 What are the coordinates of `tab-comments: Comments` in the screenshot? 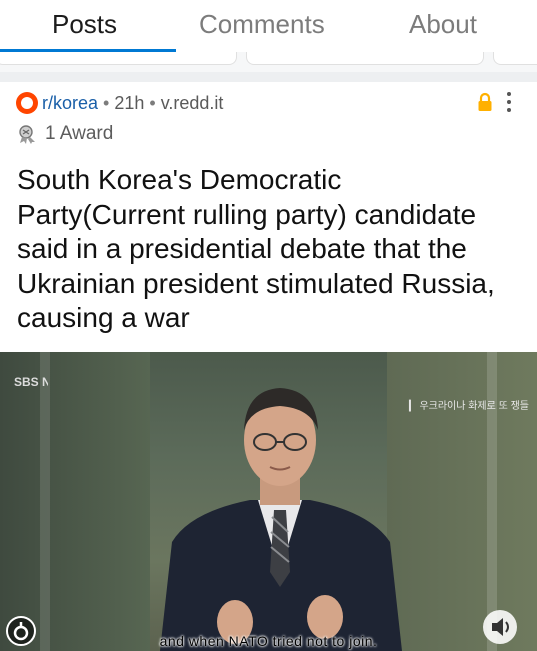 It's located at (262, 24).